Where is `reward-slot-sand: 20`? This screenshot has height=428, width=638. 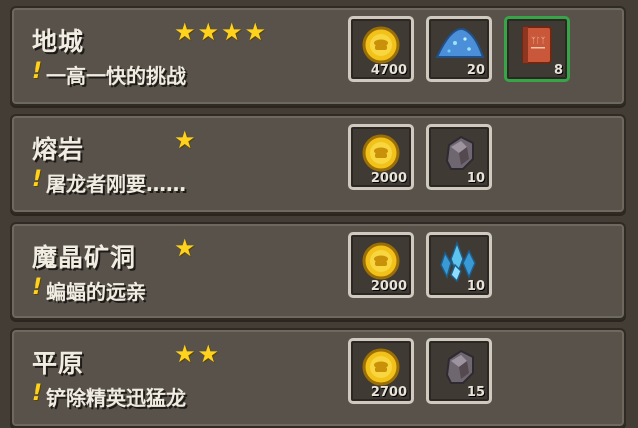 reward-slot-sand: 20 is located at coordinates (459, 49).